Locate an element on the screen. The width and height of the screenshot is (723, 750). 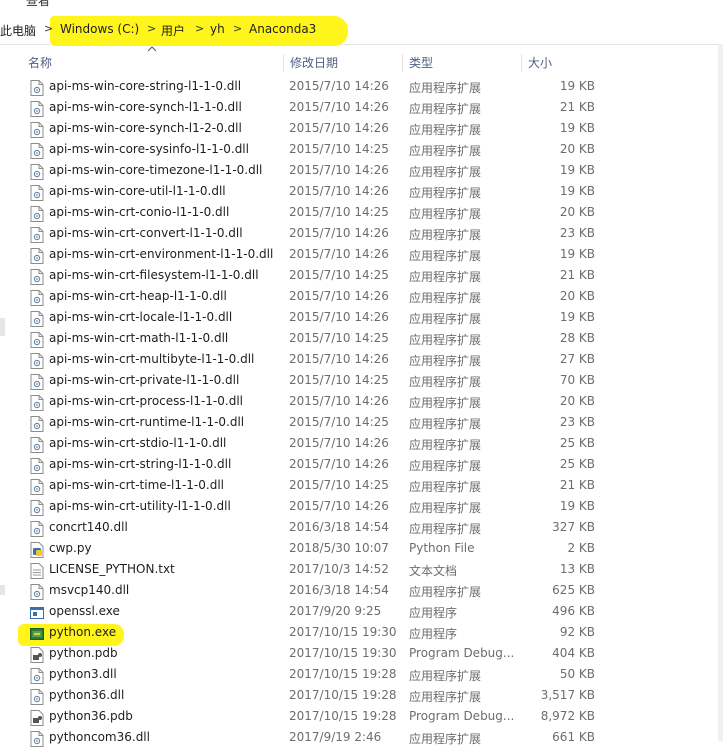
view-tab-label: 查看 is located at coordinates (38, 4).